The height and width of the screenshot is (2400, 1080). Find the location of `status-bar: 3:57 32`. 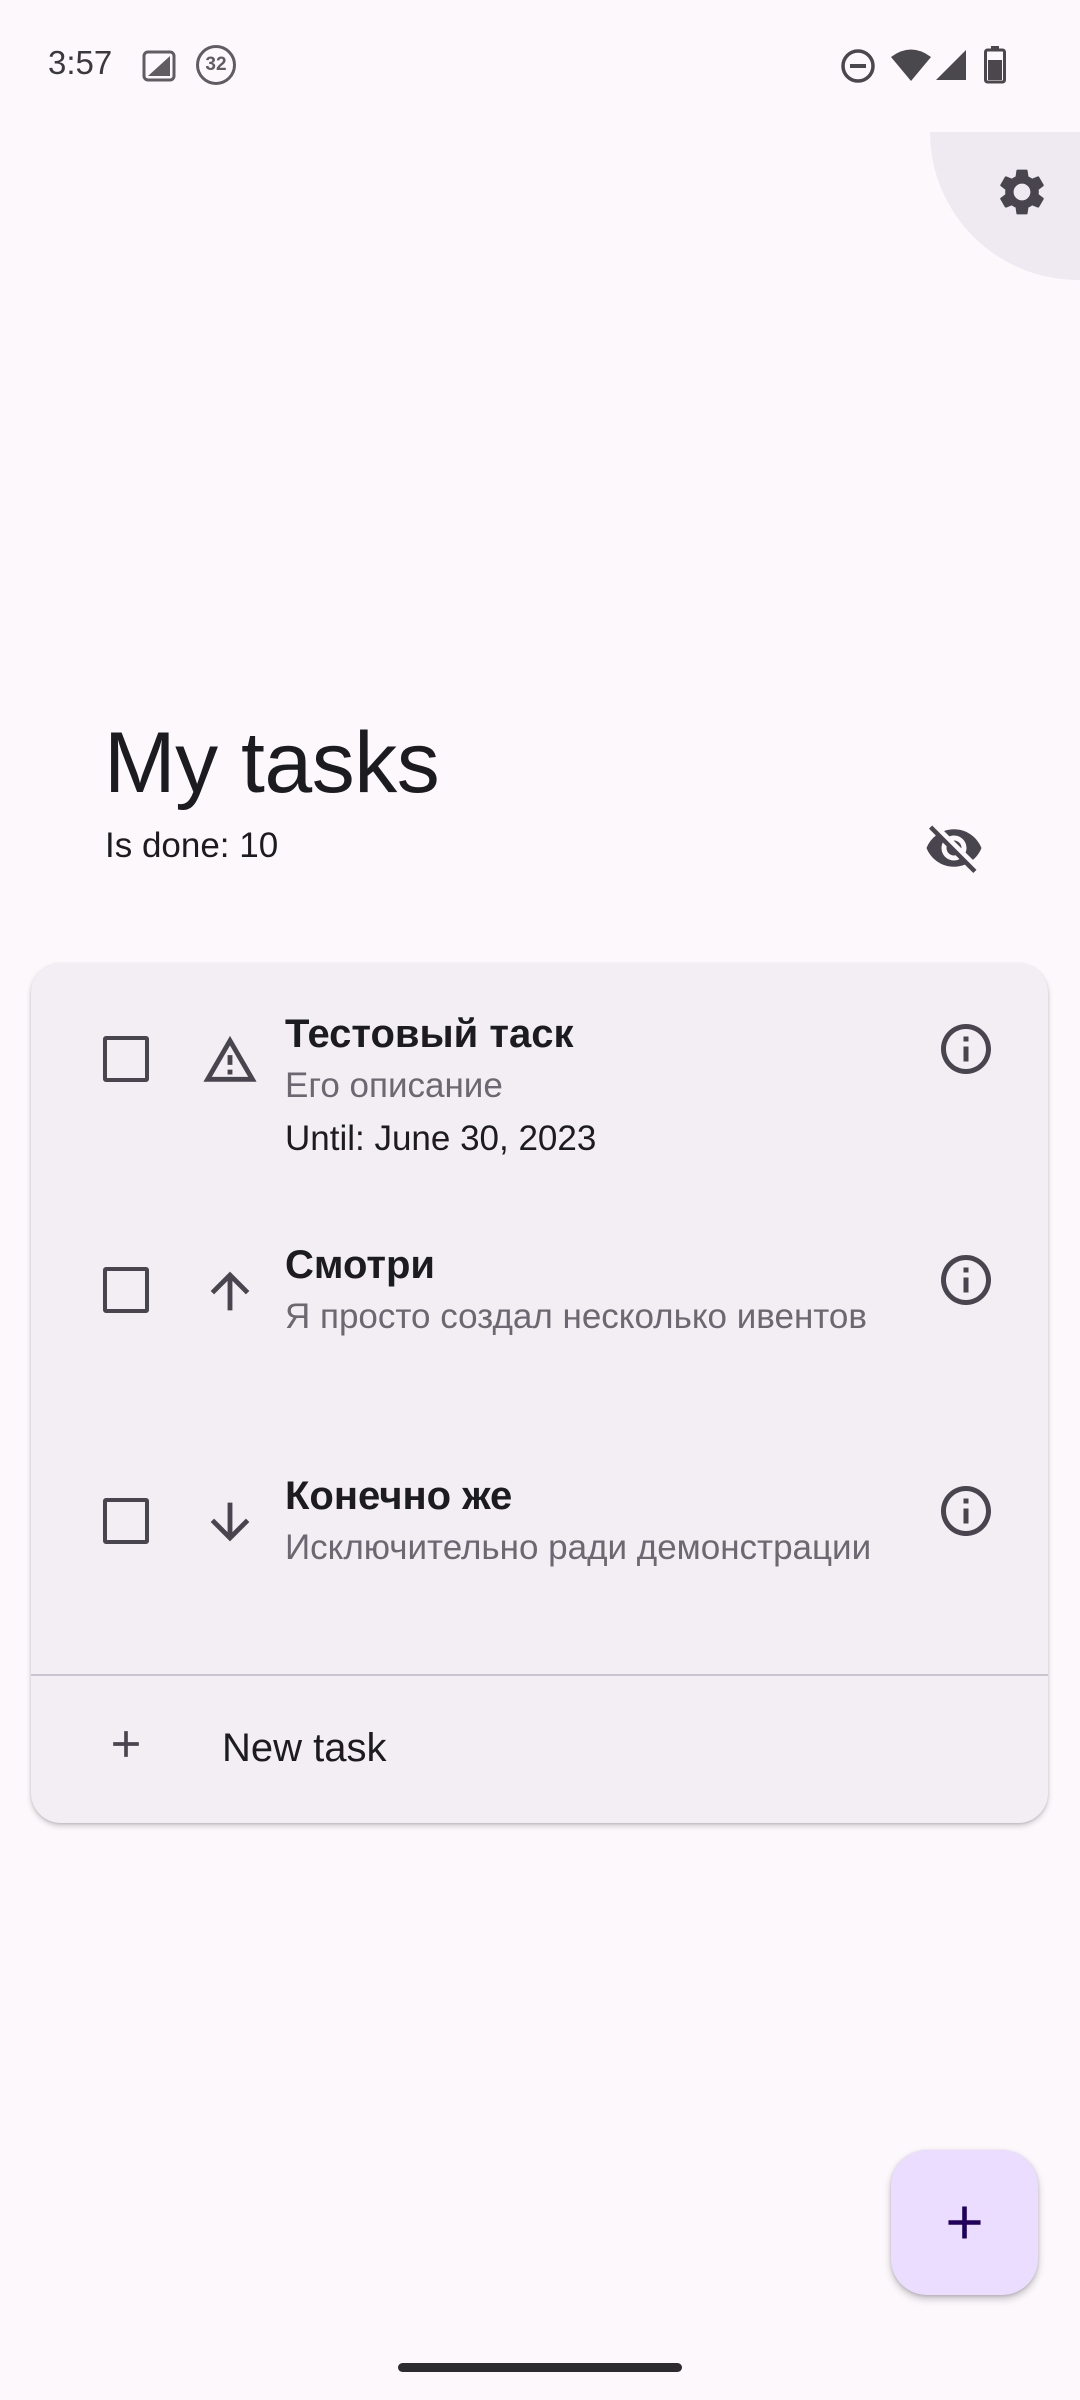

status-bar: 3:57 32 is located at coordinates (540, 65).